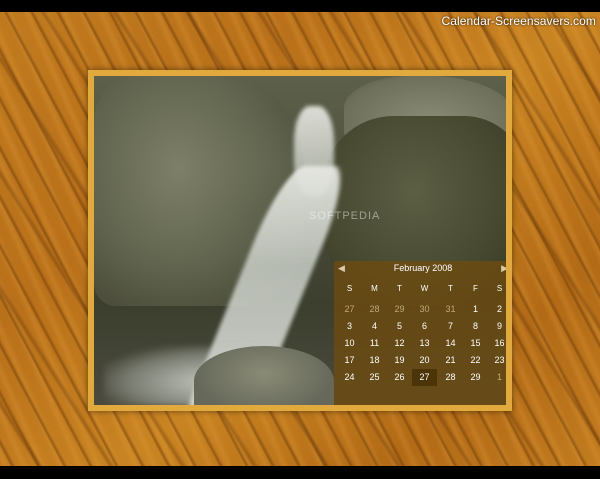 Image resolution: width=600 pixels, height=479 pixels. Describe the element at coordinates (424, 326) in the screenshot. I see `calendar-day: 6` at that location.